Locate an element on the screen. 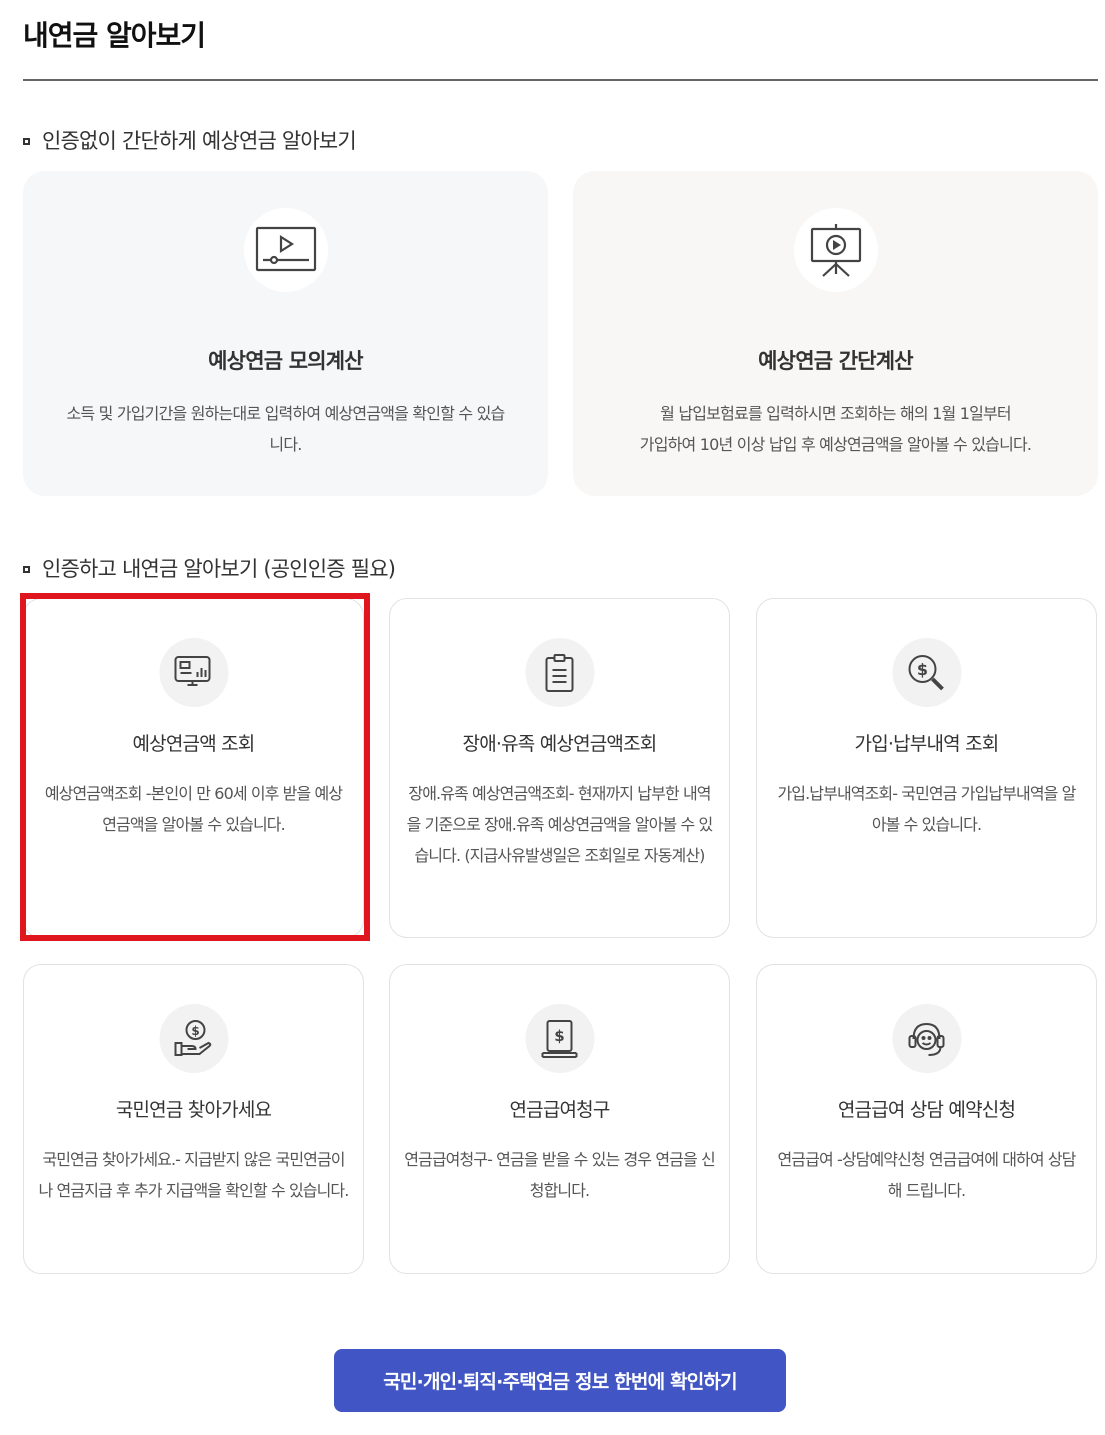 This screenshot has height=1435, width=1105. video-player-icon is located at coordinates (285, 250).